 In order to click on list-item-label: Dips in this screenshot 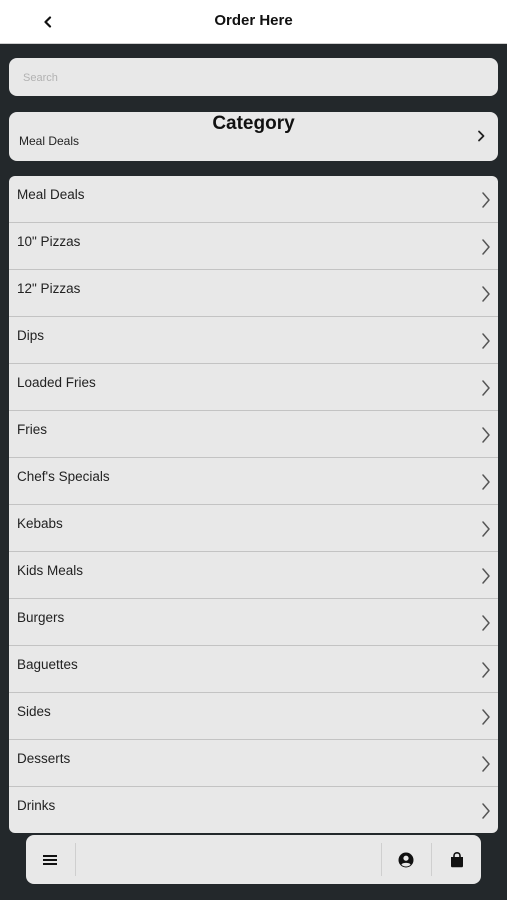, I will do `click(31, 335)`.